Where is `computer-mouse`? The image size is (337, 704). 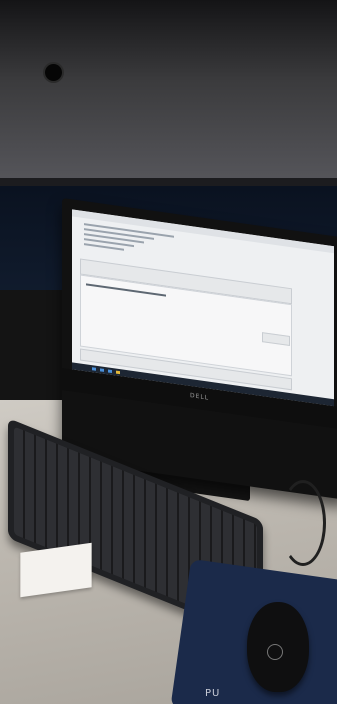 computer-mouse is located at coordinates (278, 647).